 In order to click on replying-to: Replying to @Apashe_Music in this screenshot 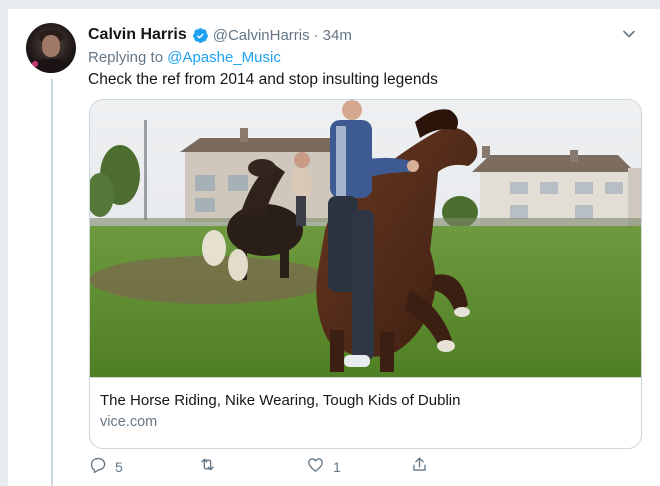, I will do `click(184, 57)`.